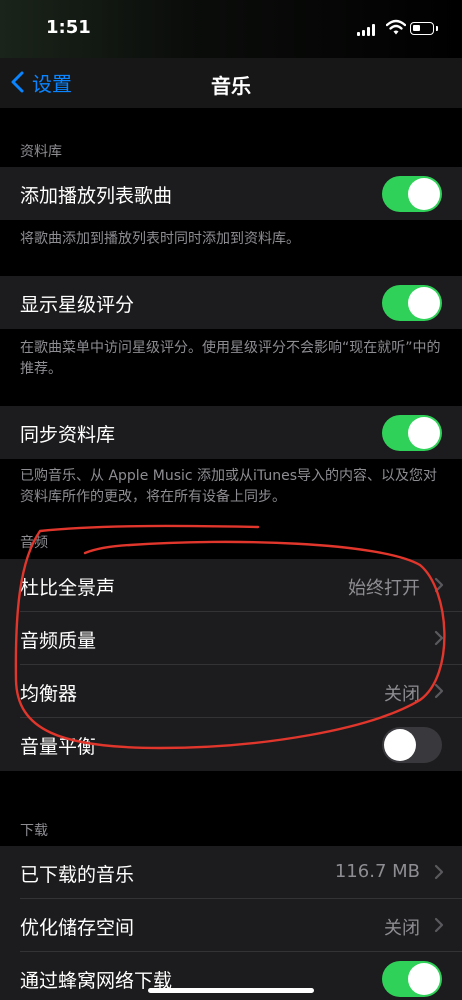 The height and width of the screenshot is (1000, 462). What do you see at coordinates (68, 435) in the screenshot?
I see `row-label: 同步资料库` at bounding box center [68, 435].